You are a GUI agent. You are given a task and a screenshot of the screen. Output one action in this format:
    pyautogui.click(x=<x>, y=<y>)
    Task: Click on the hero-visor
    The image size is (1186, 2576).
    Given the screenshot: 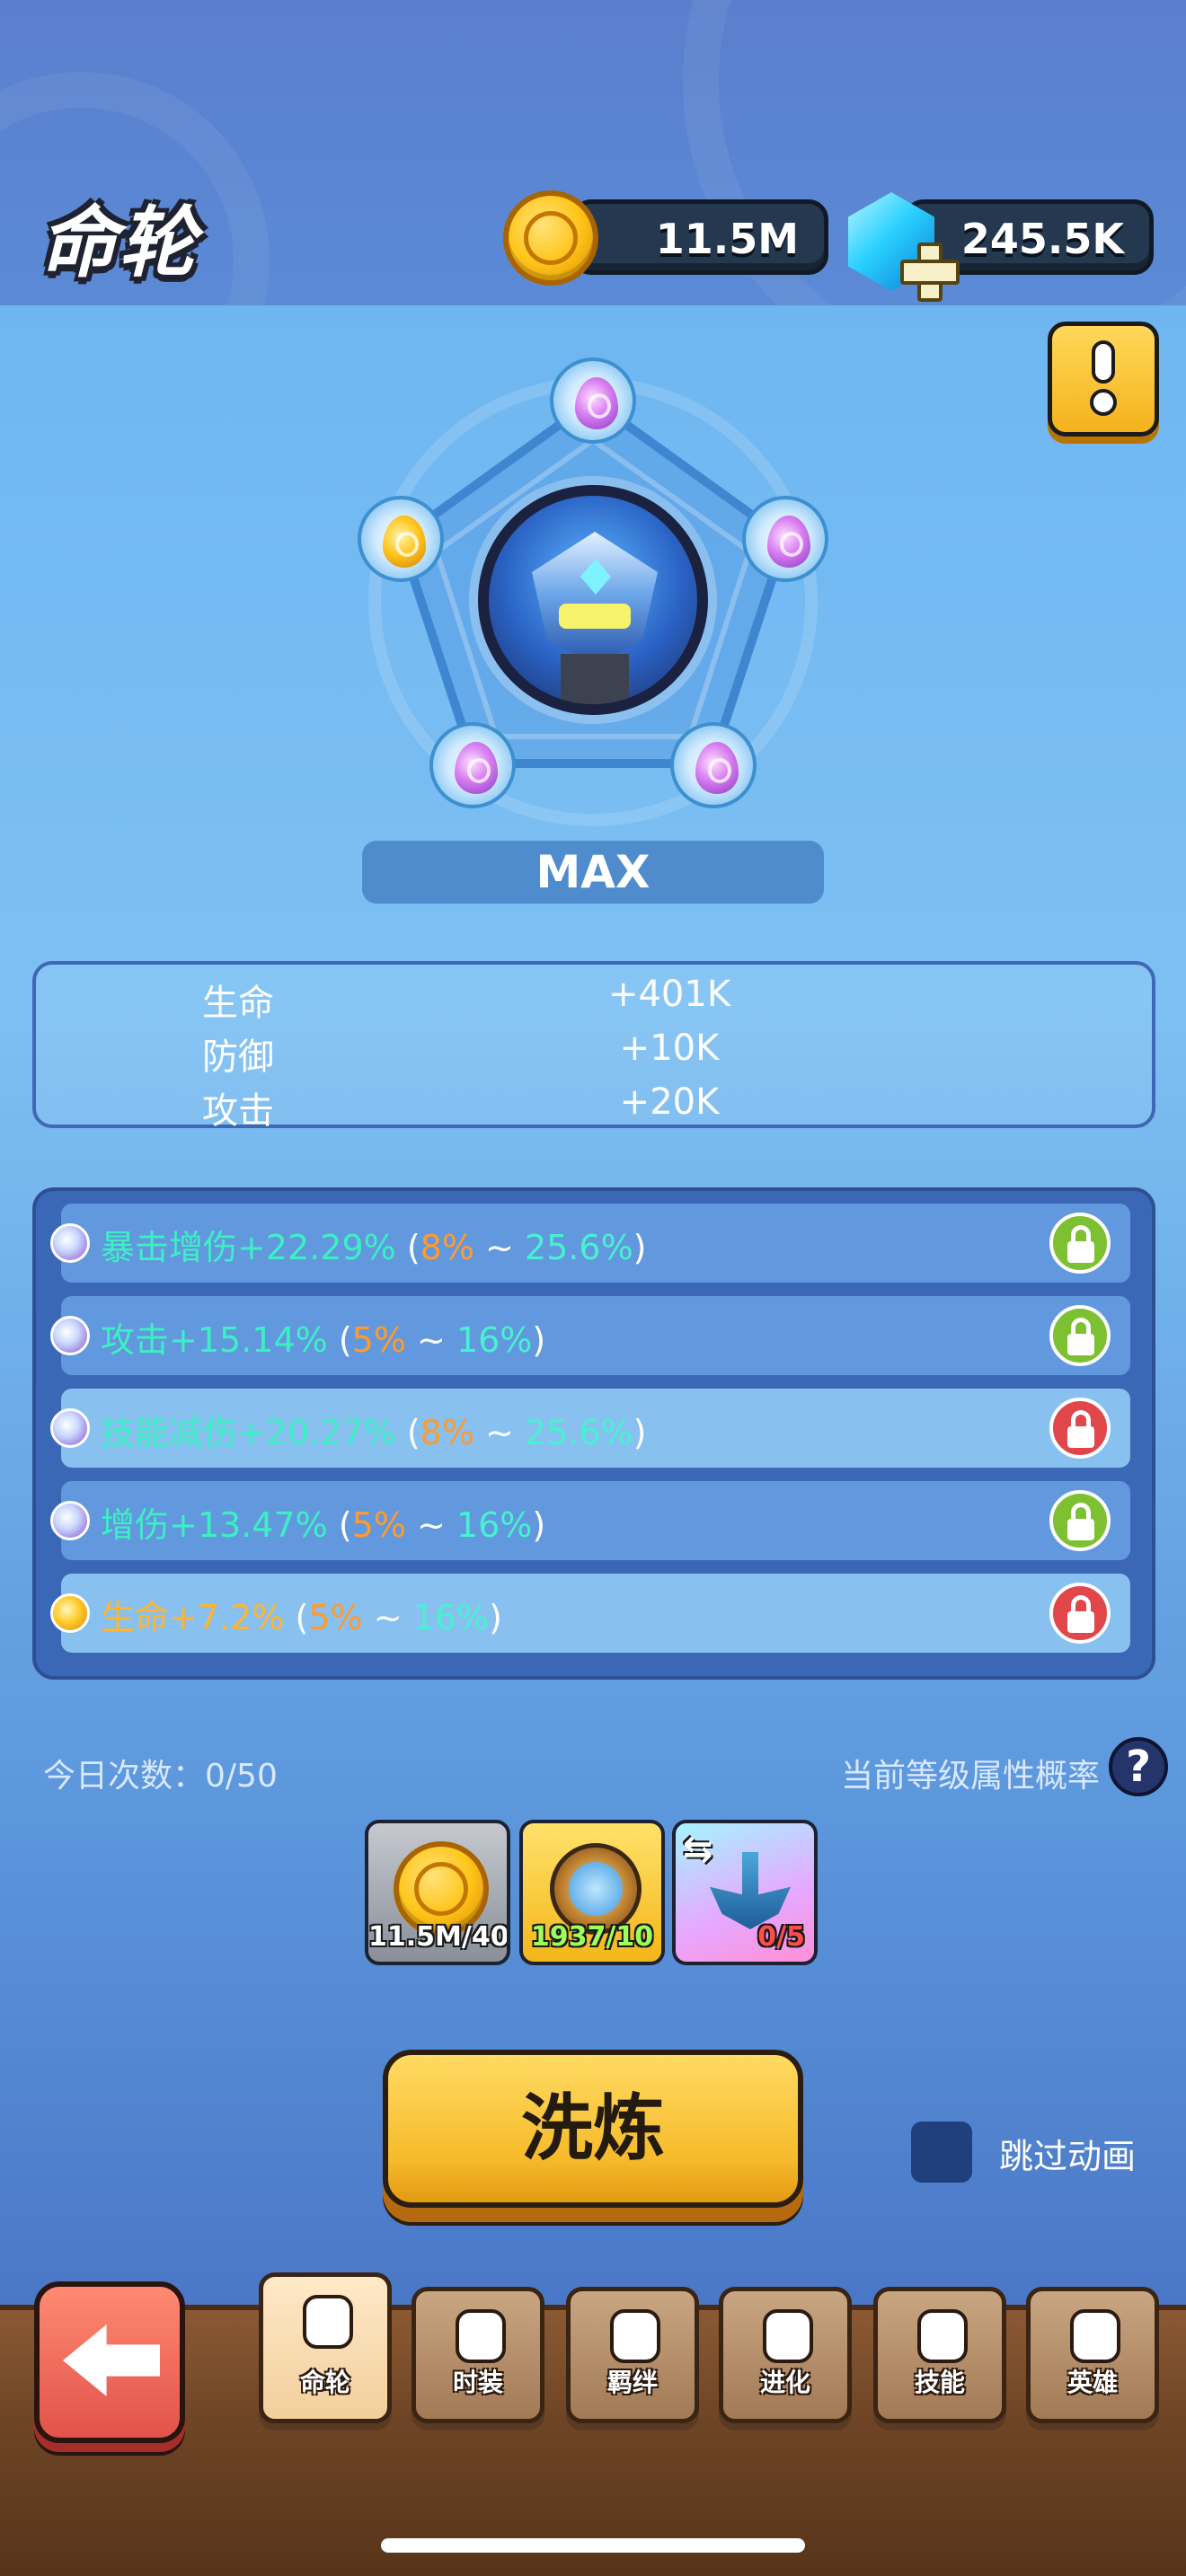 What is the action you would take?
    pyautogui.click(x=595, y=616)
    